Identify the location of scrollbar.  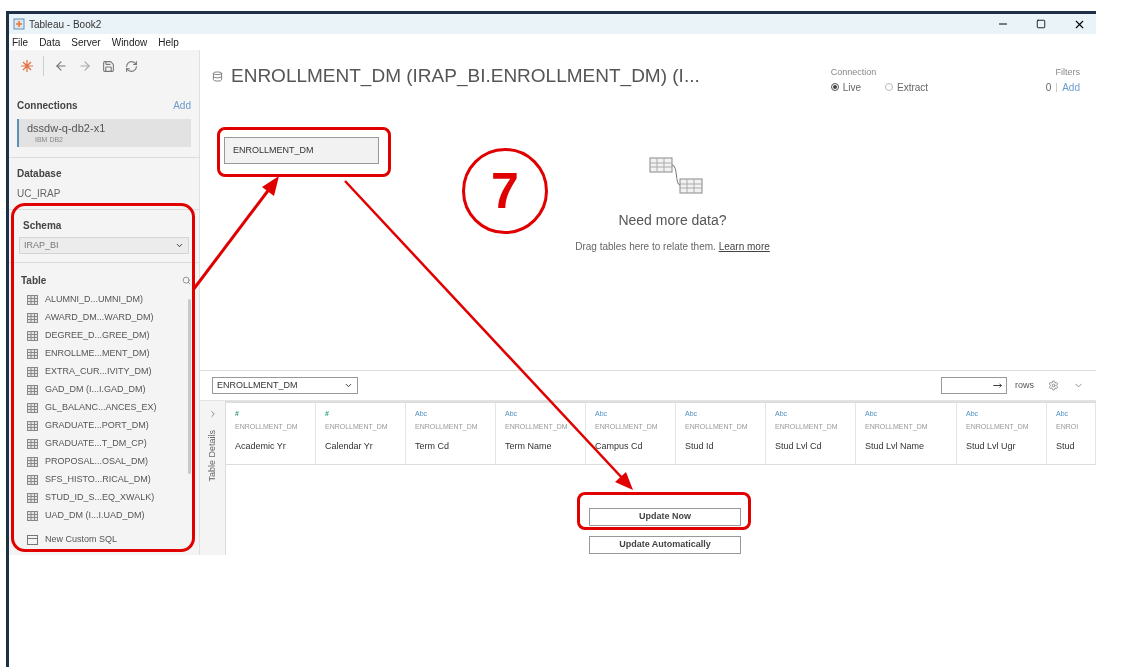
(189, 386).